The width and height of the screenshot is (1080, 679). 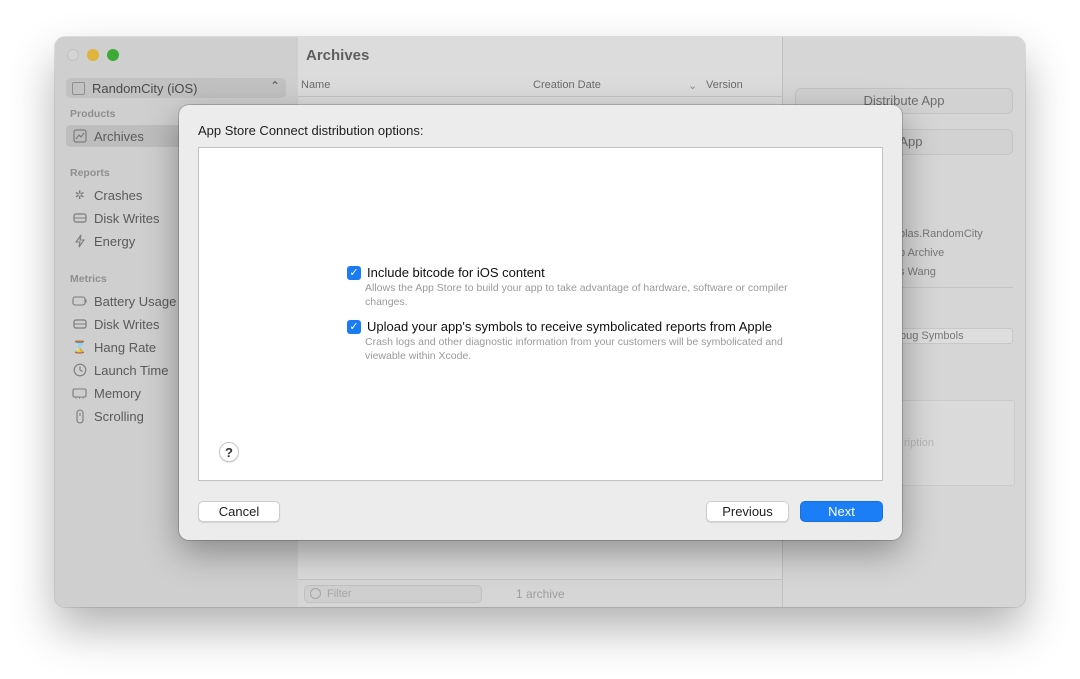 What do you see at coordinates (274, 86) in the screenshot?
I see `up-down-chevron-icon: ⌃` at bounding box center [274, 86].